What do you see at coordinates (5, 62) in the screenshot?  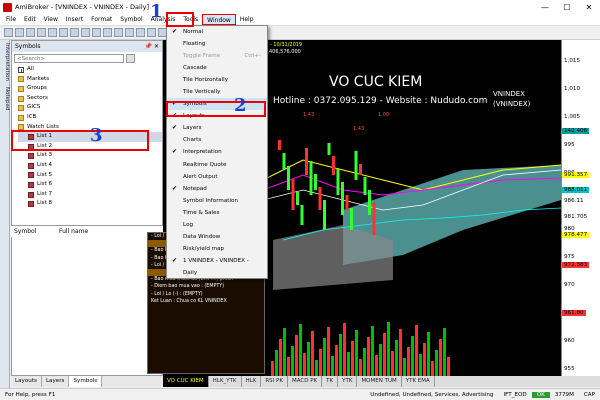 I see `side-tab-interpretation: Interpretation` at bounding box center [5, 62].